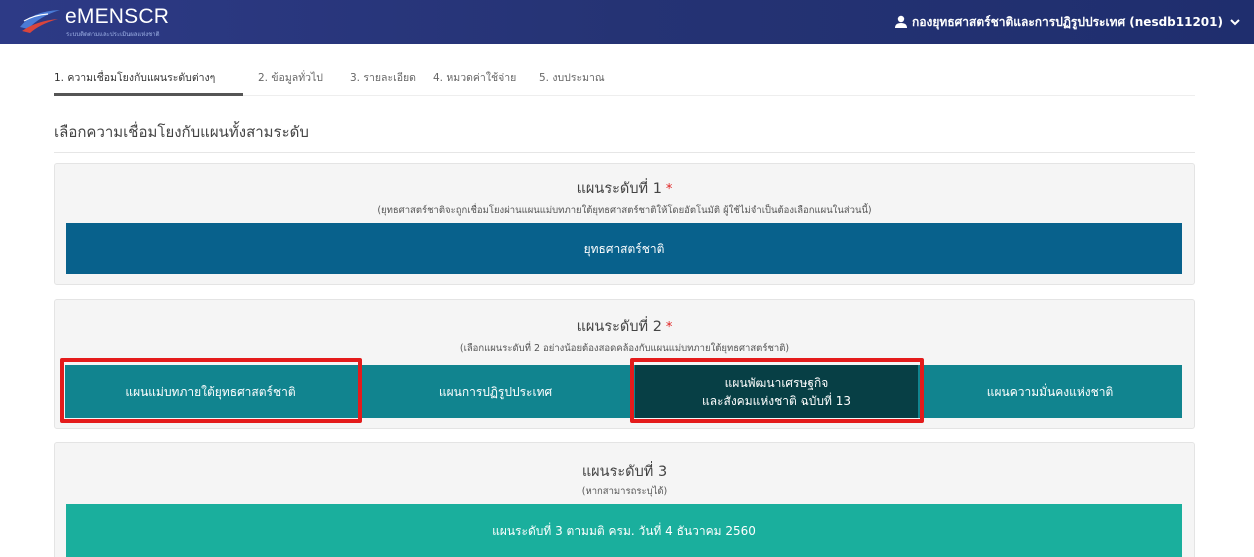 The height and width of the screenshot is (557, 1254). Describe the element at coordinates (624, 248) in the screenshot. I see `national-strategy-button: ยุทธศาสตร์ชาติ` at that location.